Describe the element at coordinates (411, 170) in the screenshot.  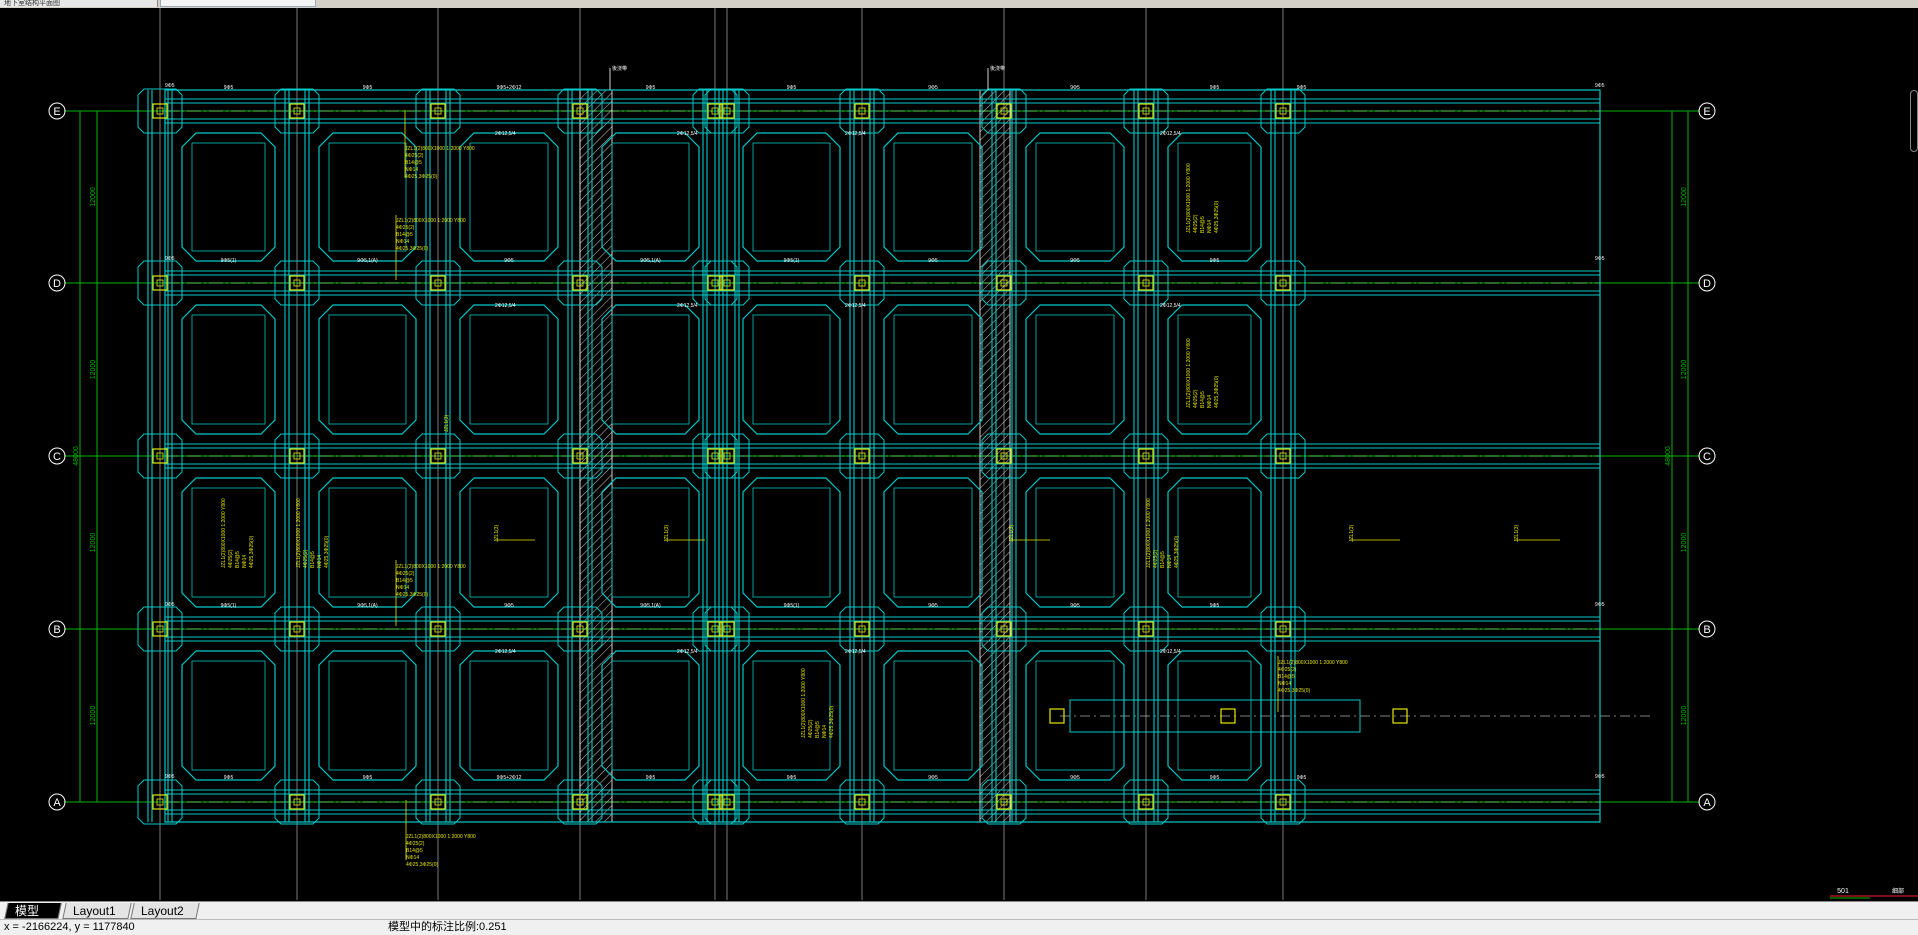
I see `annotation-line: NΦ14` at that location.